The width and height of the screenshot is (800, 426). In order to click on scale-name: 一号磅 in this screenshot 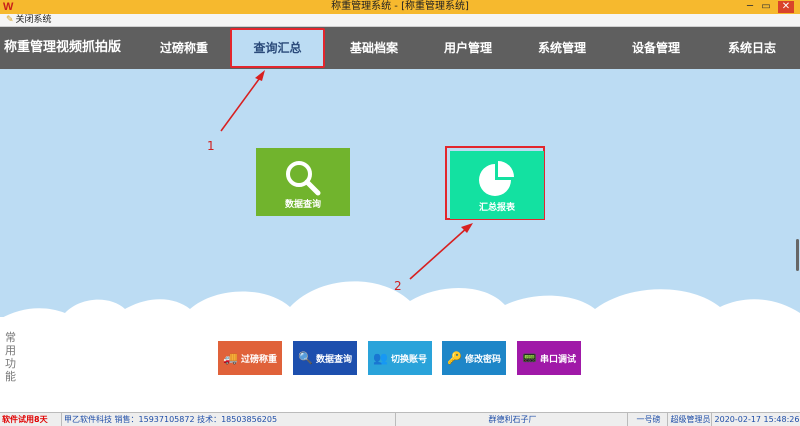, I will do `click(648, 419)`.